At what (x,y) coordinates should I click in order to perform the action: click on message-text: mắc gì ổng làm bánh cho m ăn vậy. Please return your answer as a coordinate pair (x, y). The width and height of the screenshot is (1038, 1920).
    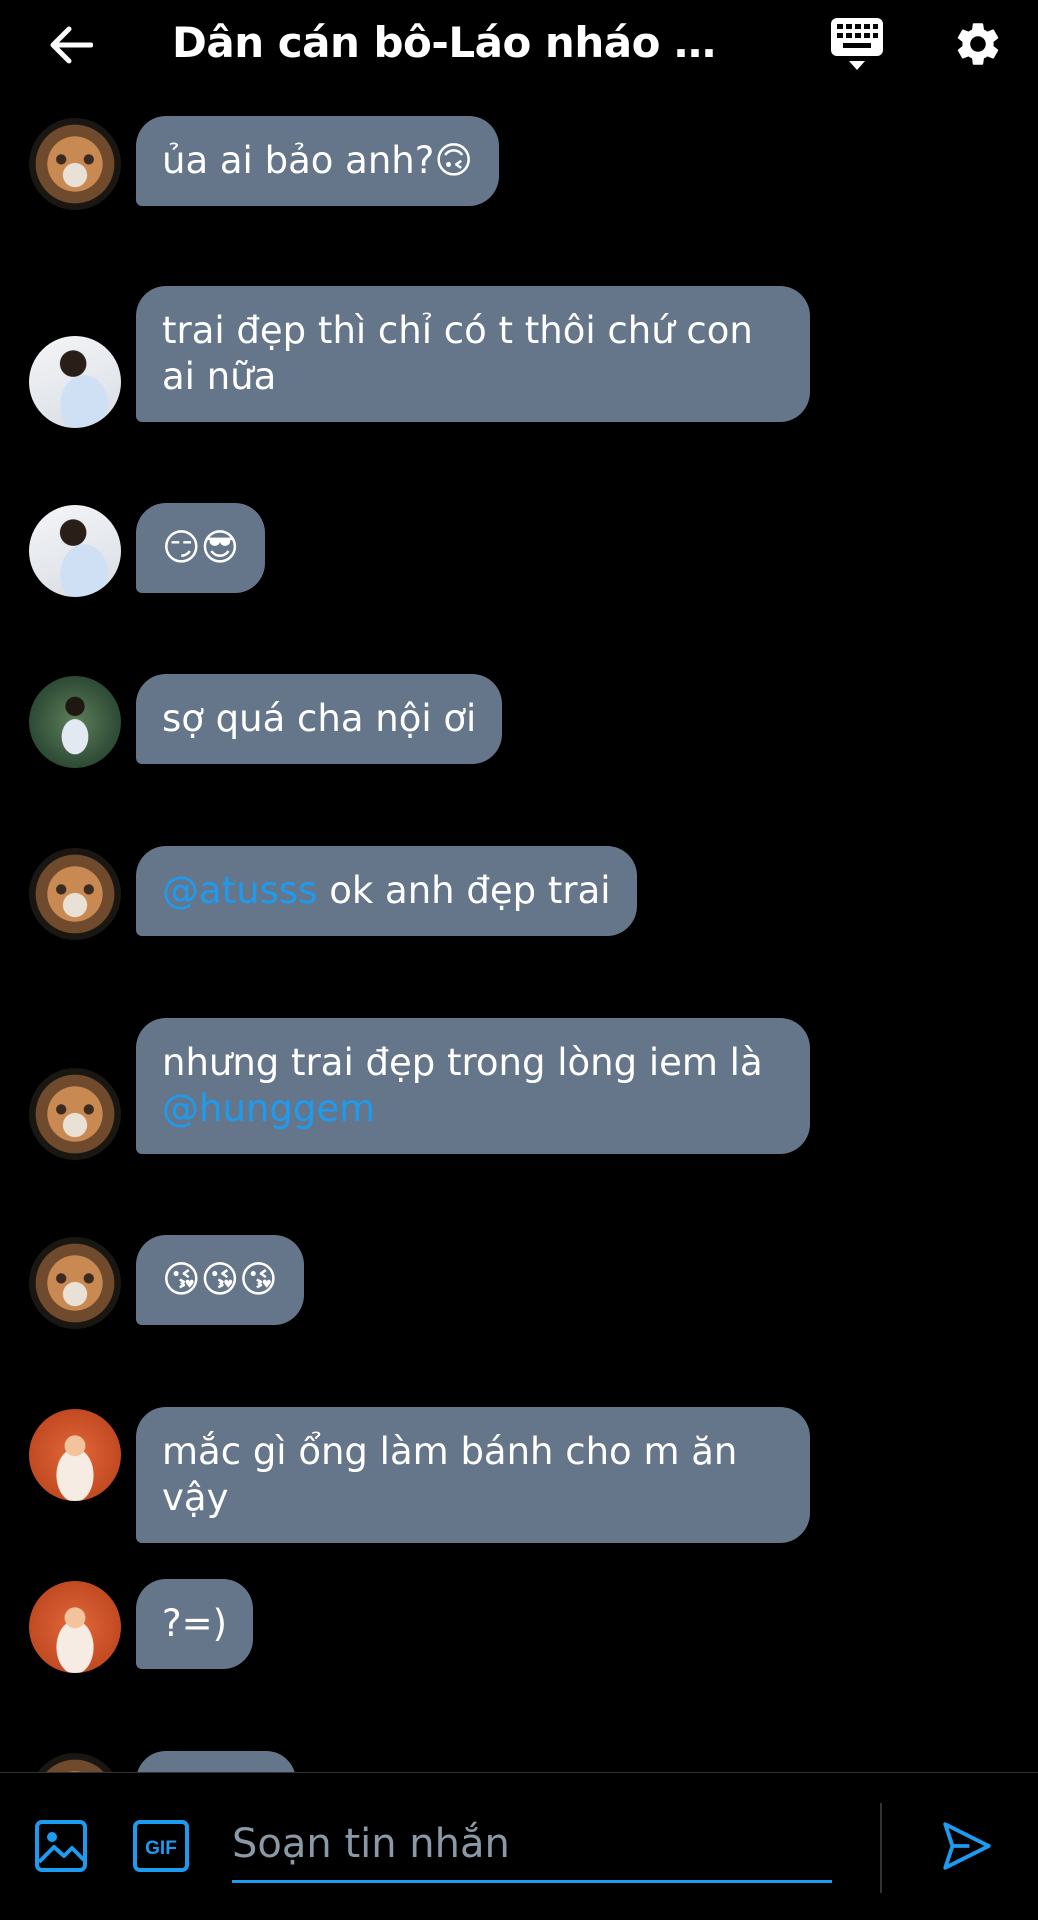
    Looking at the image, I should click on (450, 1474).